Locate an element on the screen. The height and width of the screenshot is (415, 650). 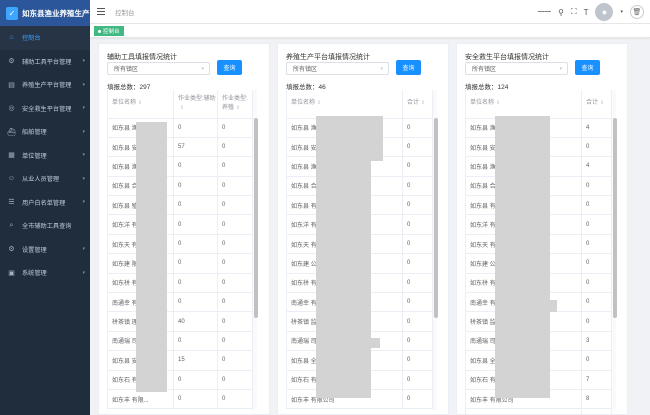
building-icon: ▦ is located at coordinates (11, 156).